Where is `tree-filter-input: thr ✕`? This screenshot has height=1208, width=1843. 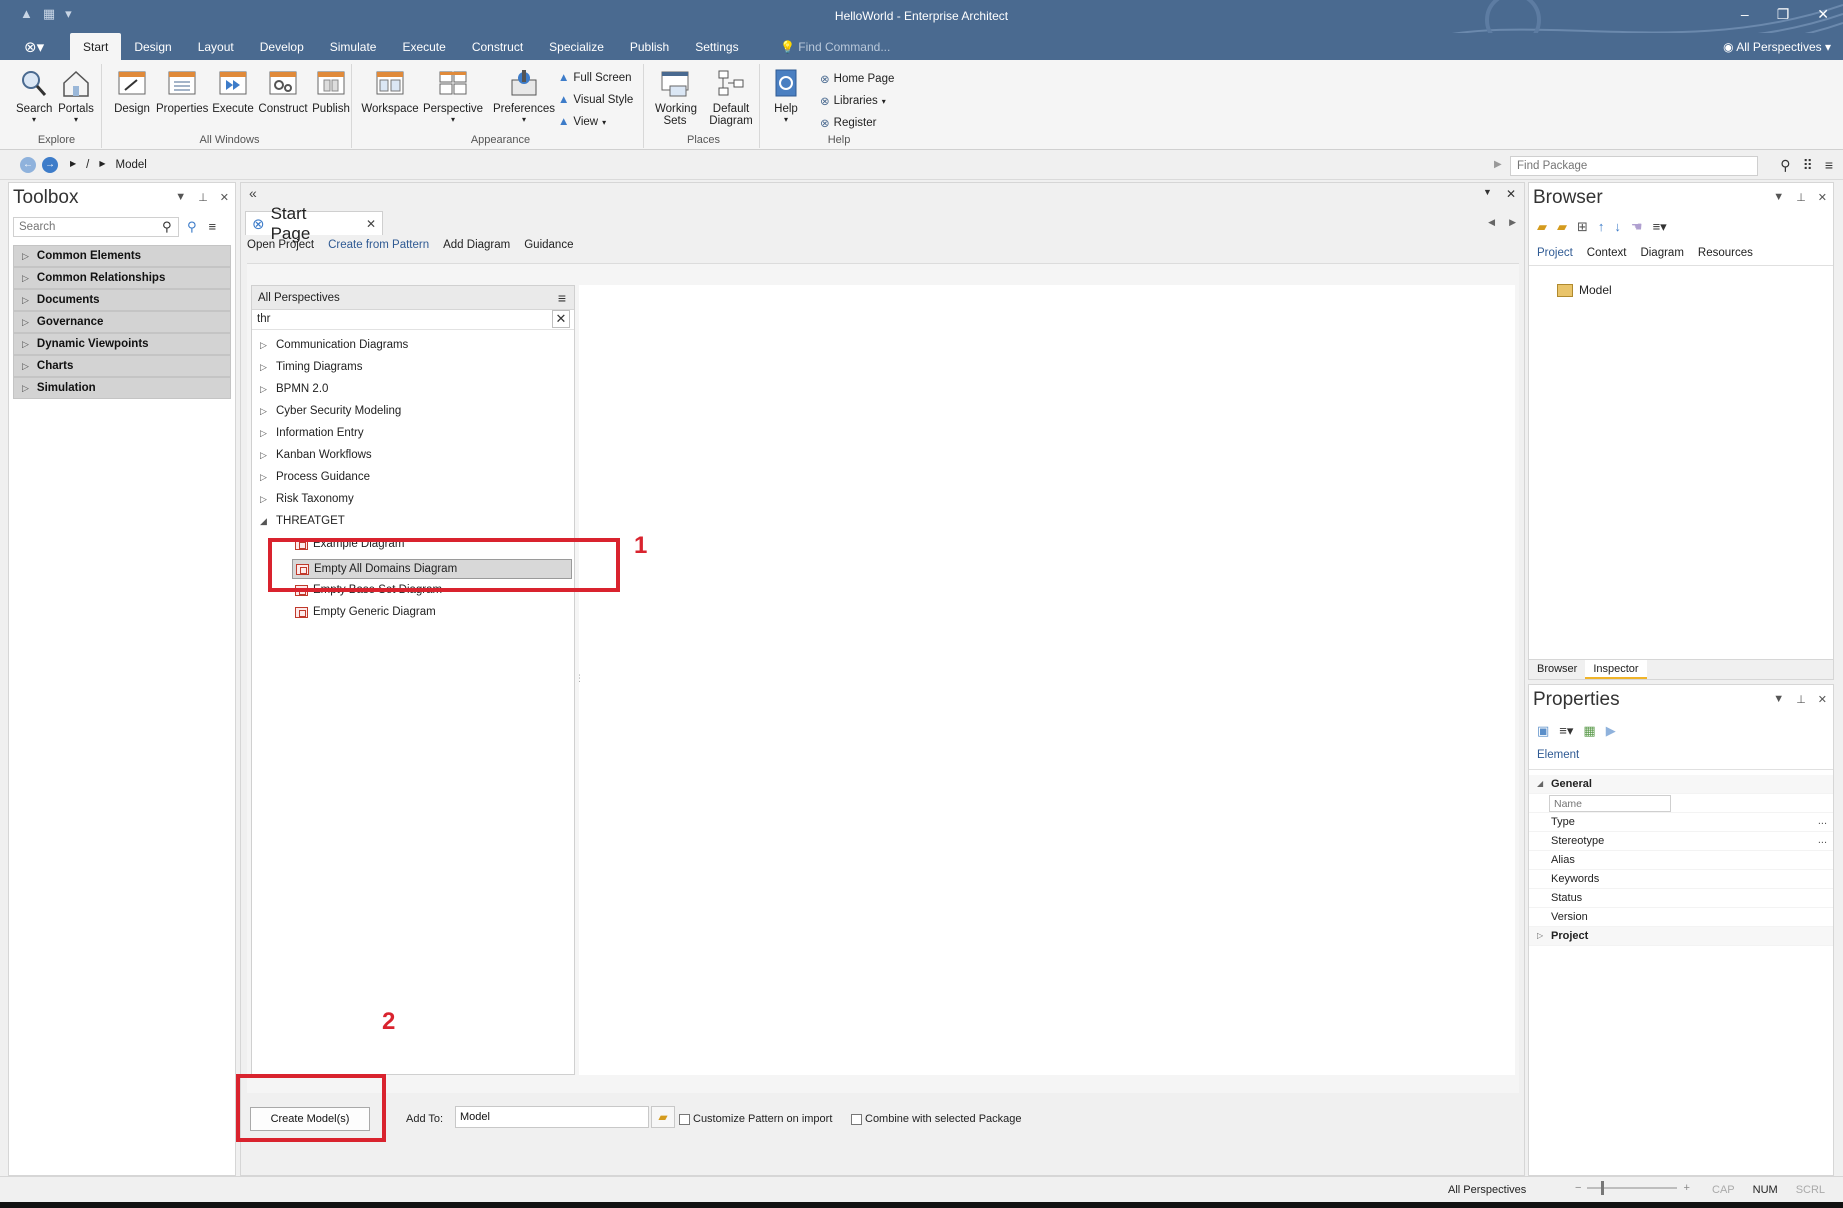
tree-filter-input: thr ✕ is located at coordinates (413, 320).